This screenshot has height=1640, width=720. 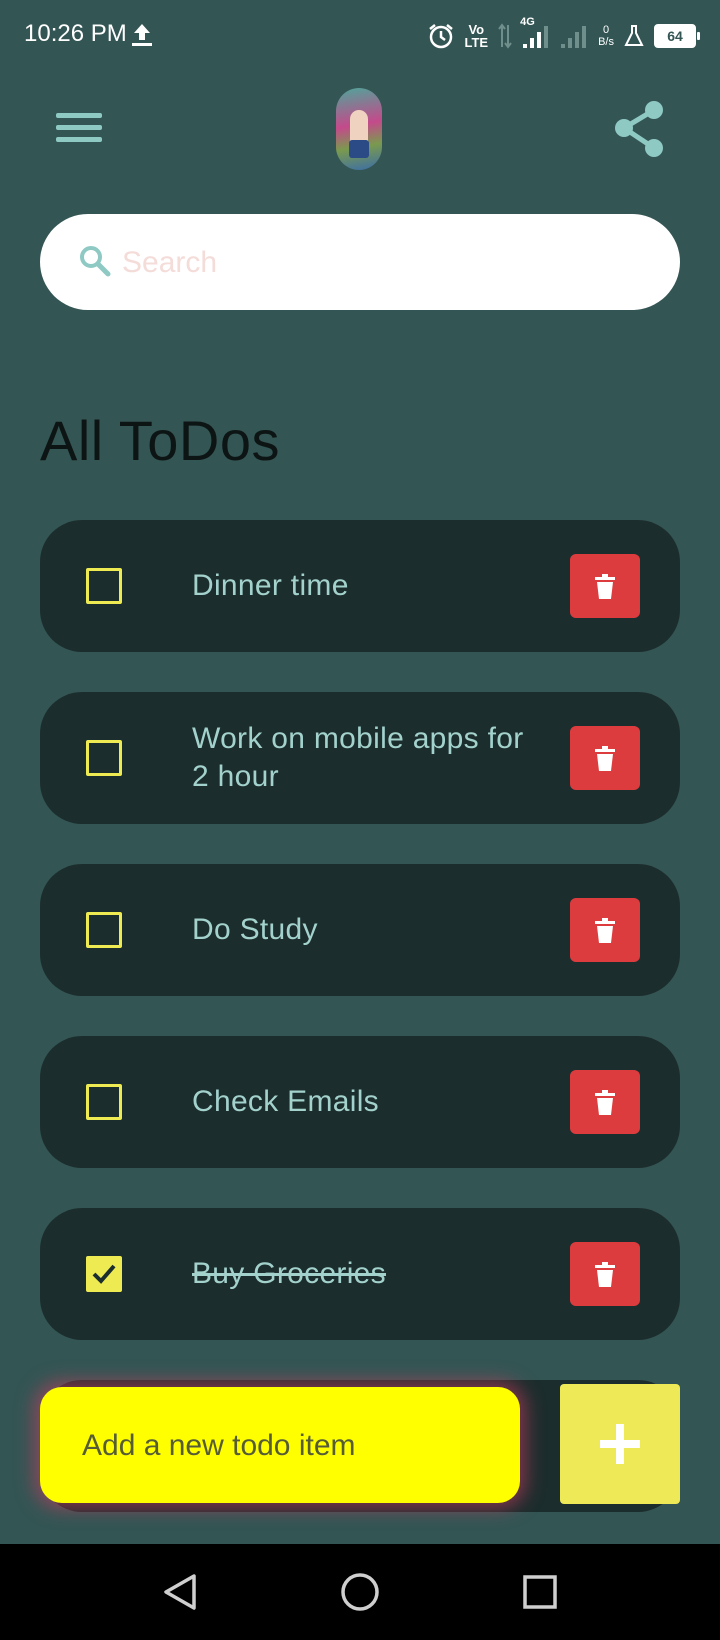 I want to click on recents-icon, so click(x=540, y=1592).